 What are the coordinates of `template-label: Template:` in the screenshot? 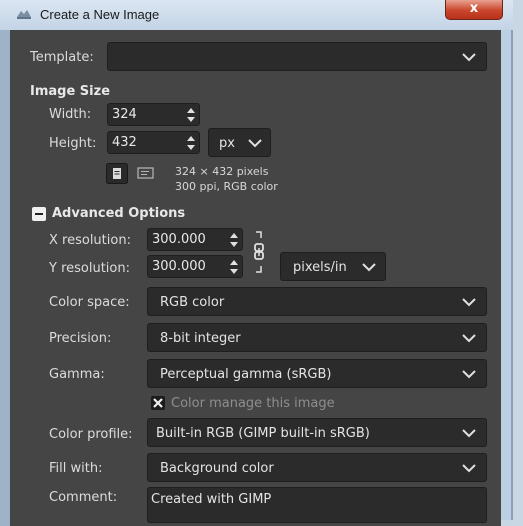 It's located at (62, 57).